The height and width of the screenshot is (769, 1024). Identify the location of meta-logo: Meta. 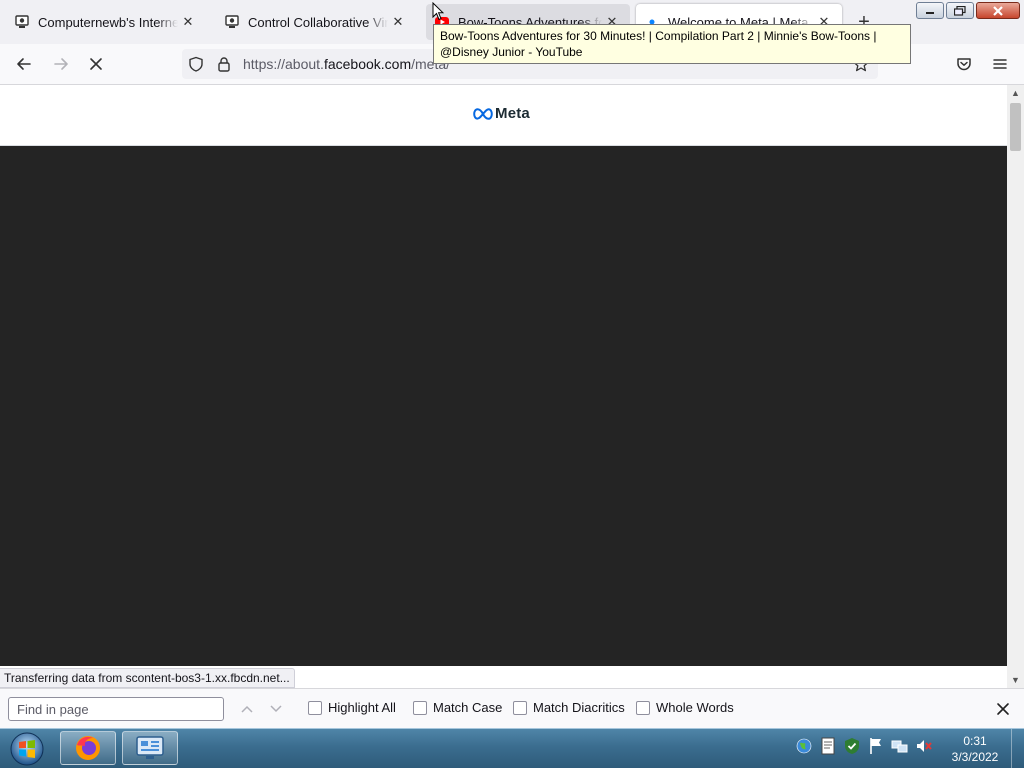
(501, 113).